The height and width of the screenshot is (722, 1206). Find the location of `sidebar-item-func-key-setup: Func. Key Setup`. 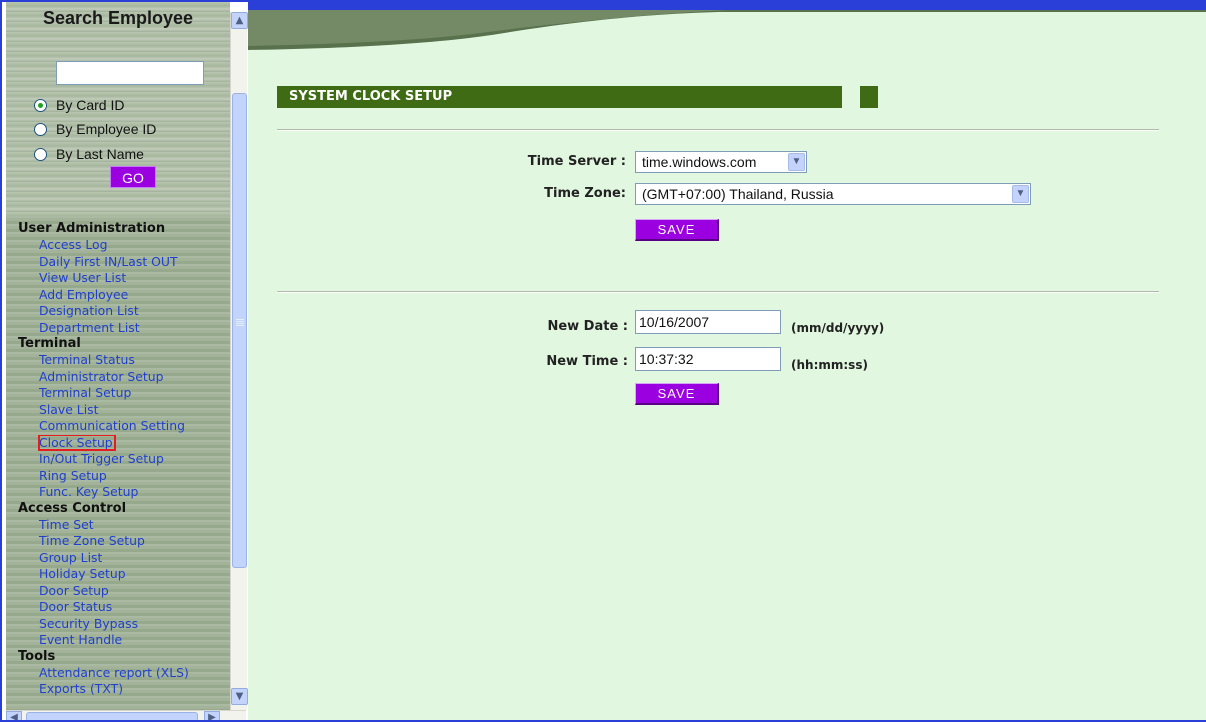

sidebar-item-func-key-setup: Func. Key Setup is located at coordinates (124, 492).